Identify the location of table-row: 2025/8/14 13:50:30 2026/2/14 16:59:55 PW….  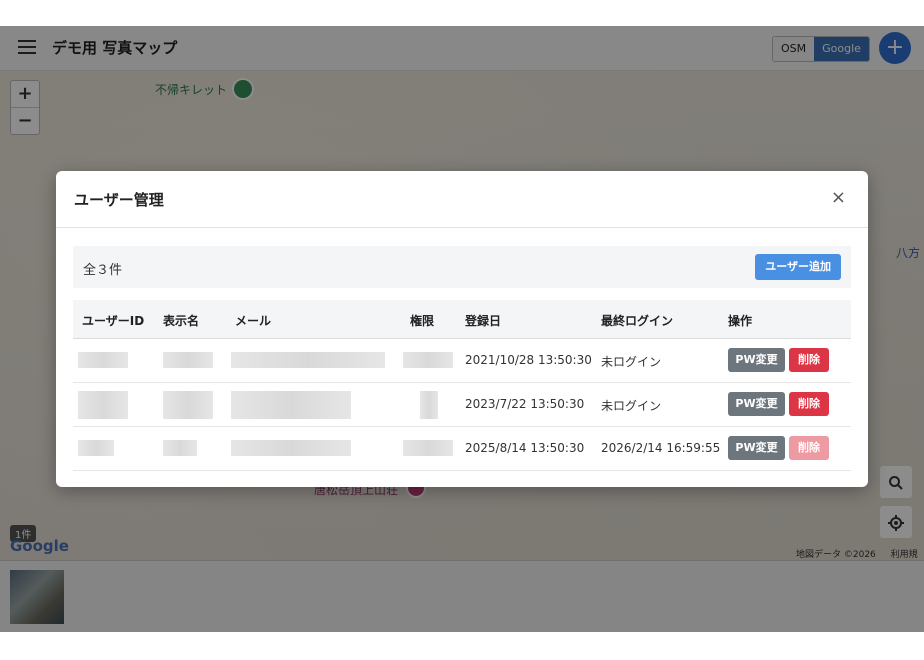
(462, 449).